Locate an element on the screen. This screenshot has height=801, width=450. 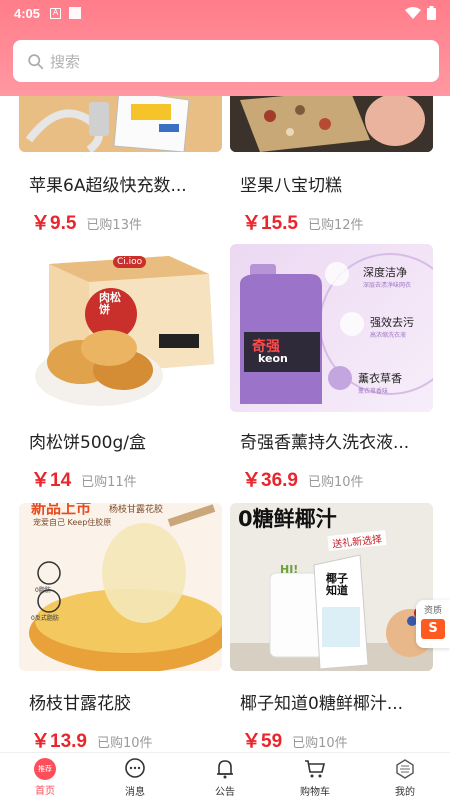
wifi-icon is located at coordinates (413, 13).